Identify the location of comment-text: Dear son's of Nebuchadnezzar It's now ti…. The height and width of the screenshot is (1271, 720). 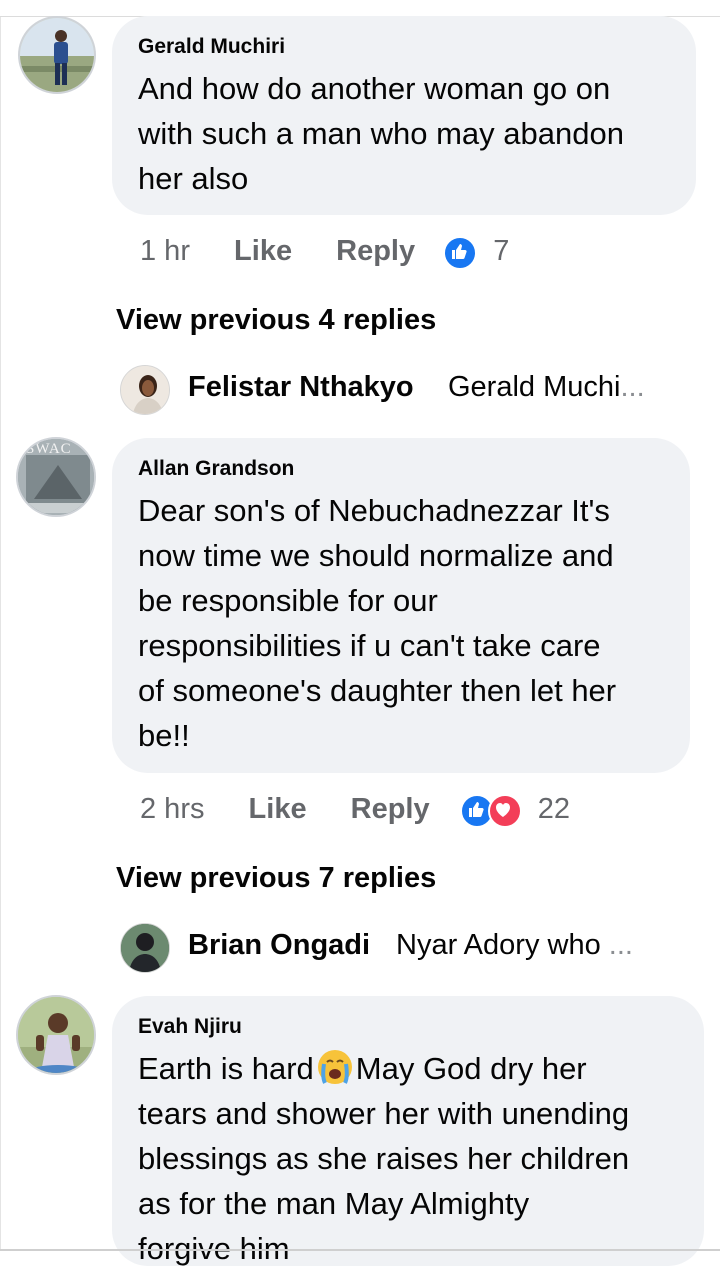
(377, 623).